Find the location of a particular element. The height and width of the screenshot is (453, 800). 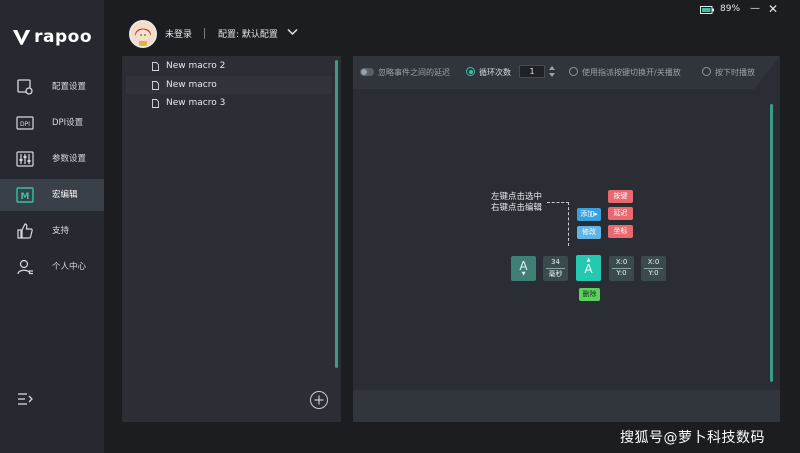

loop-count-label: 循环次数 is located at coordinates (495, 72).